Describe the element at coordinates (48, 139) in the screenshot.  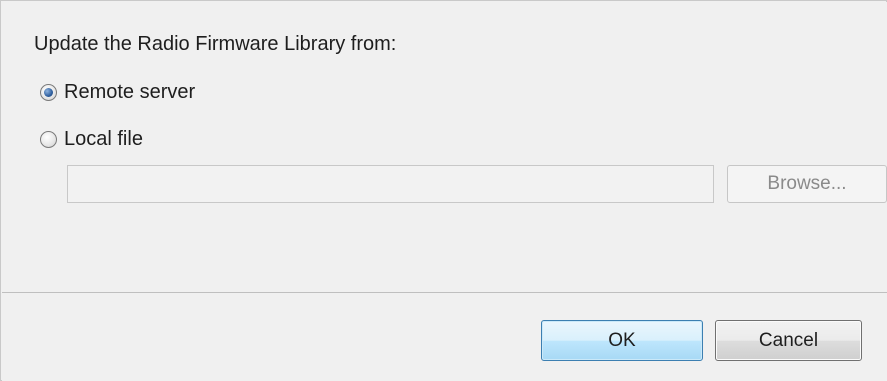
I see `radio-unselected-icon` at that location.